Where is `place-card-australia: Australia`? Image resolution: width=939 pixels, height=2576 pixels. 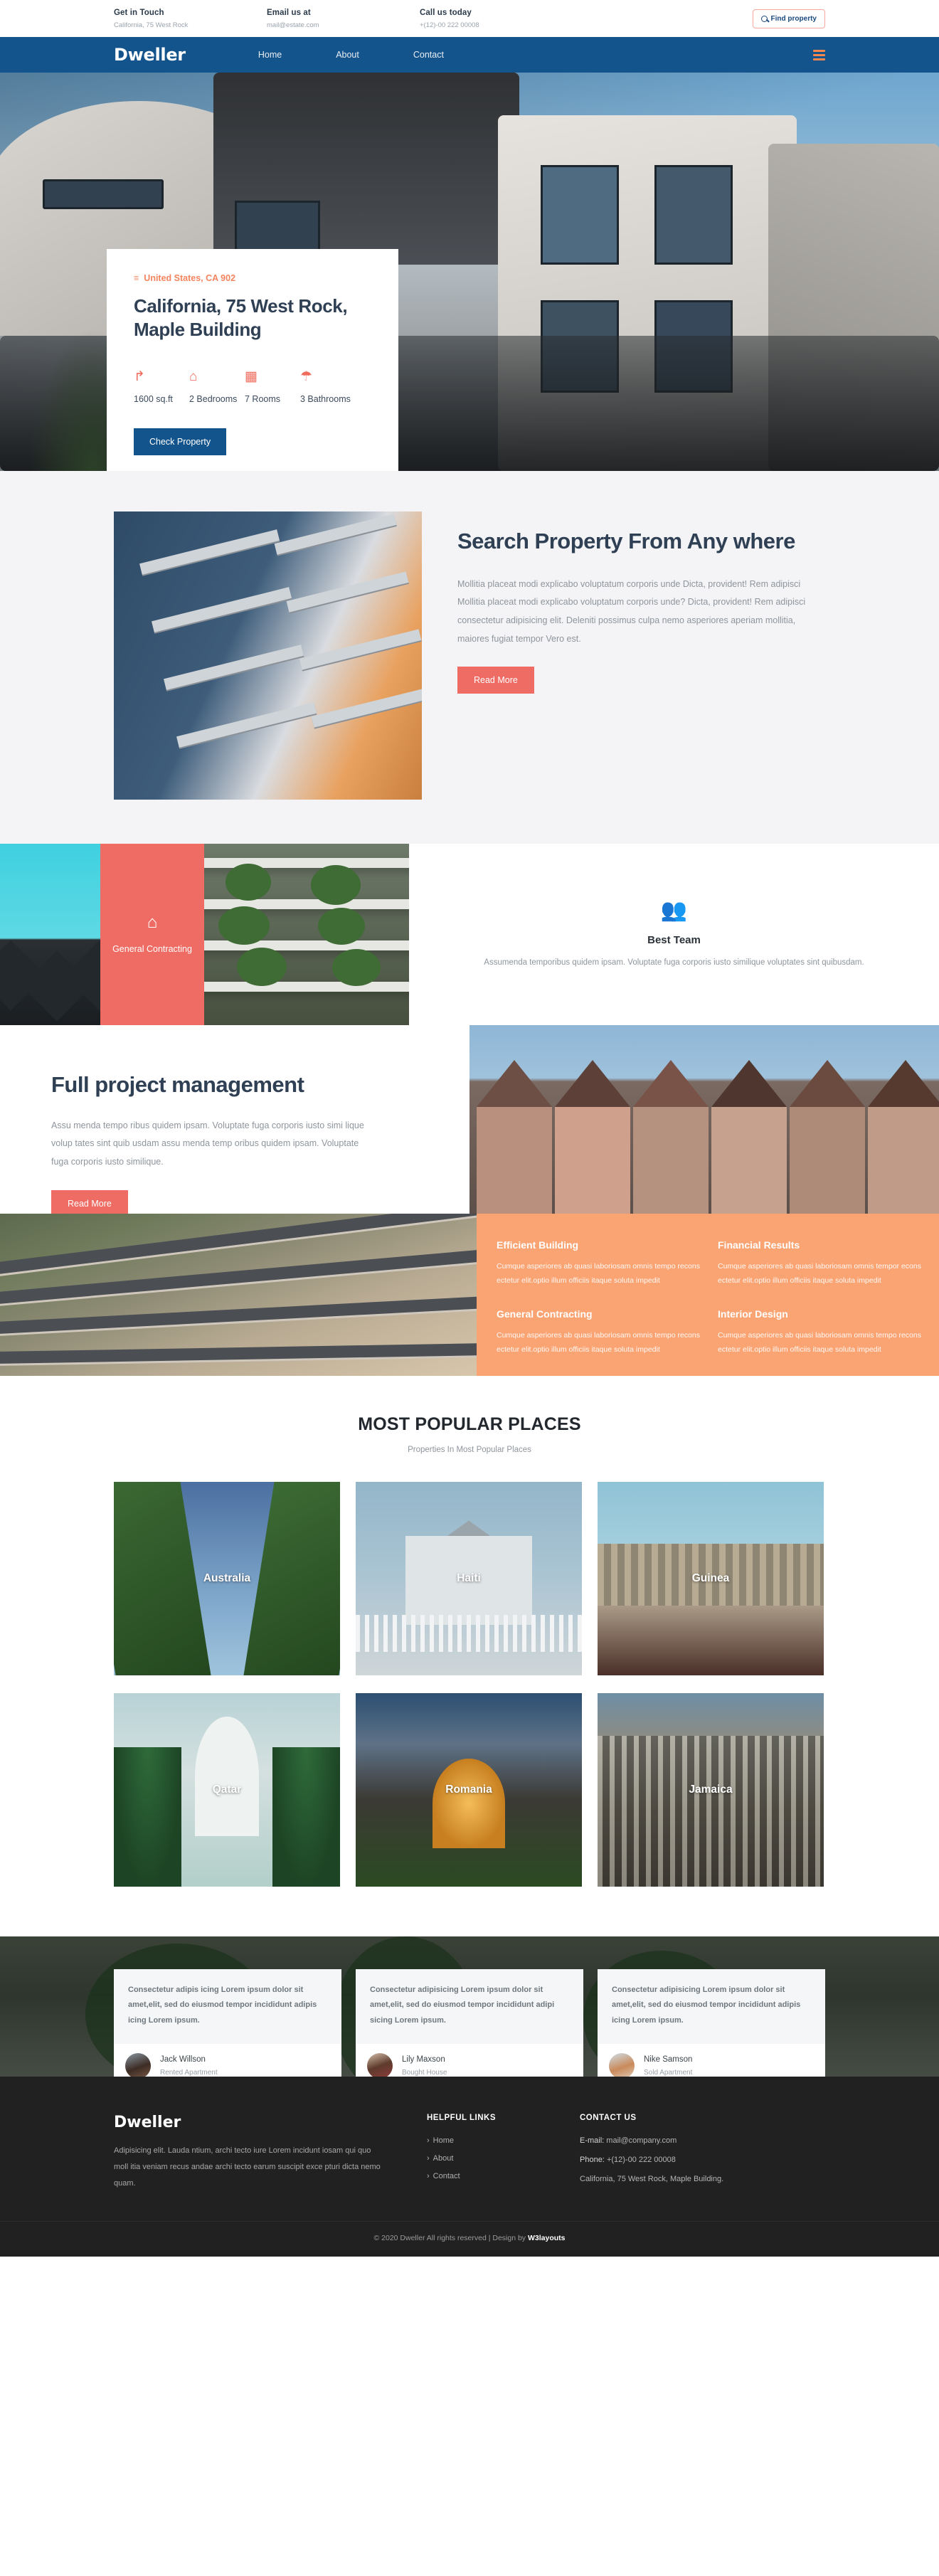
place-card-australia: Australia is located at coordinates (227, 1578).